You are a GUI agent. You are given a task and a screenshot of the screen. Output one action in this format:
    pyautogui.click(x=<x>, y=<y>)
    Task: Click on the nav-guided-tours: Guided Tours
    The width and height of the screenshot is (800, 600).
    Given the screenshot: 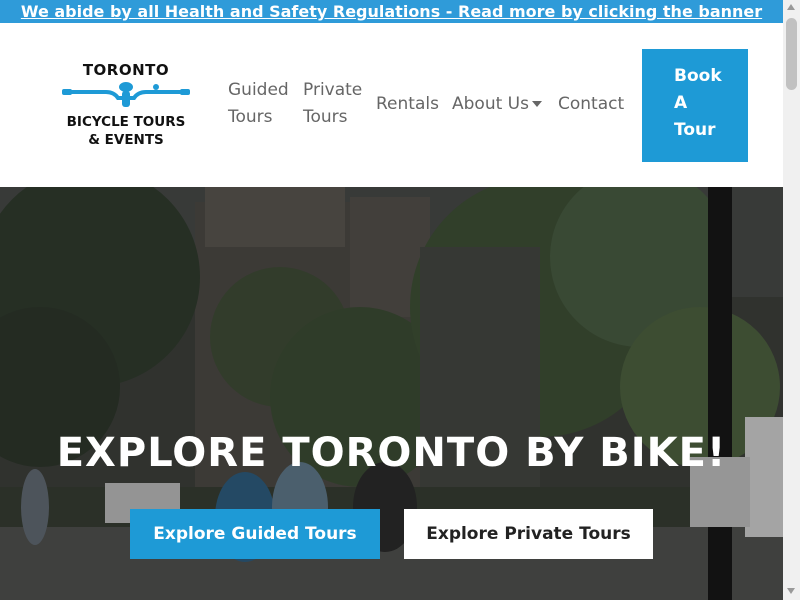 What is the action you would take?
    pyautogui.click(x=258, y=104)
    